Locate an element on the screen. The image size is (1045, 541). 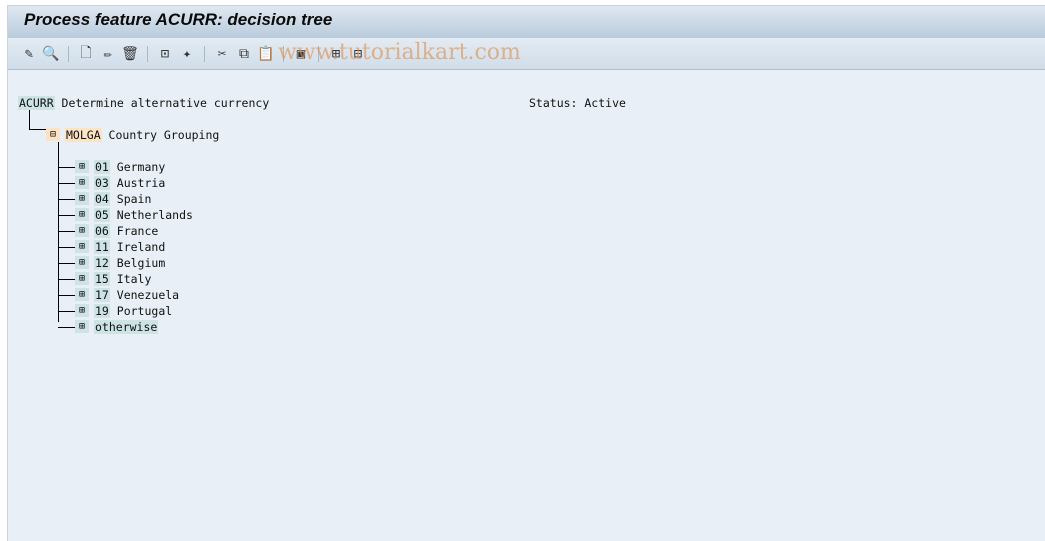
node-key: otherwise is located at coordinates (126, 327).